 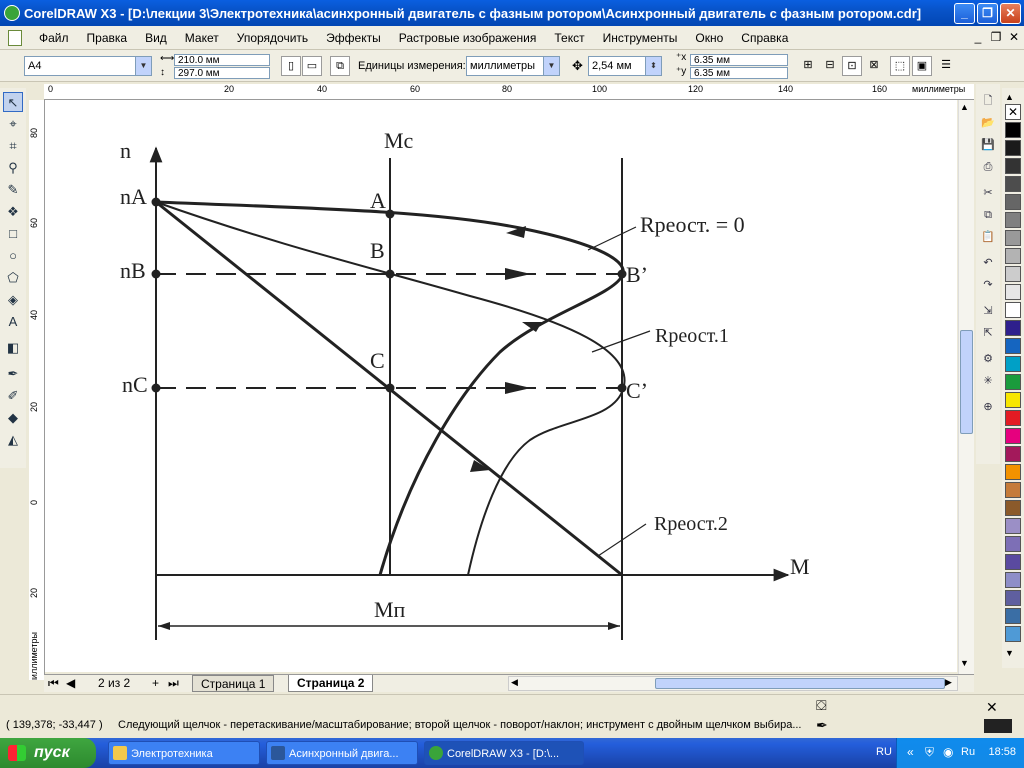 What do you see at coordinates (739, 60) in the screenshot?
I see `duplicate-x-field: 6.35 мм` at bounding box center [739, 60].